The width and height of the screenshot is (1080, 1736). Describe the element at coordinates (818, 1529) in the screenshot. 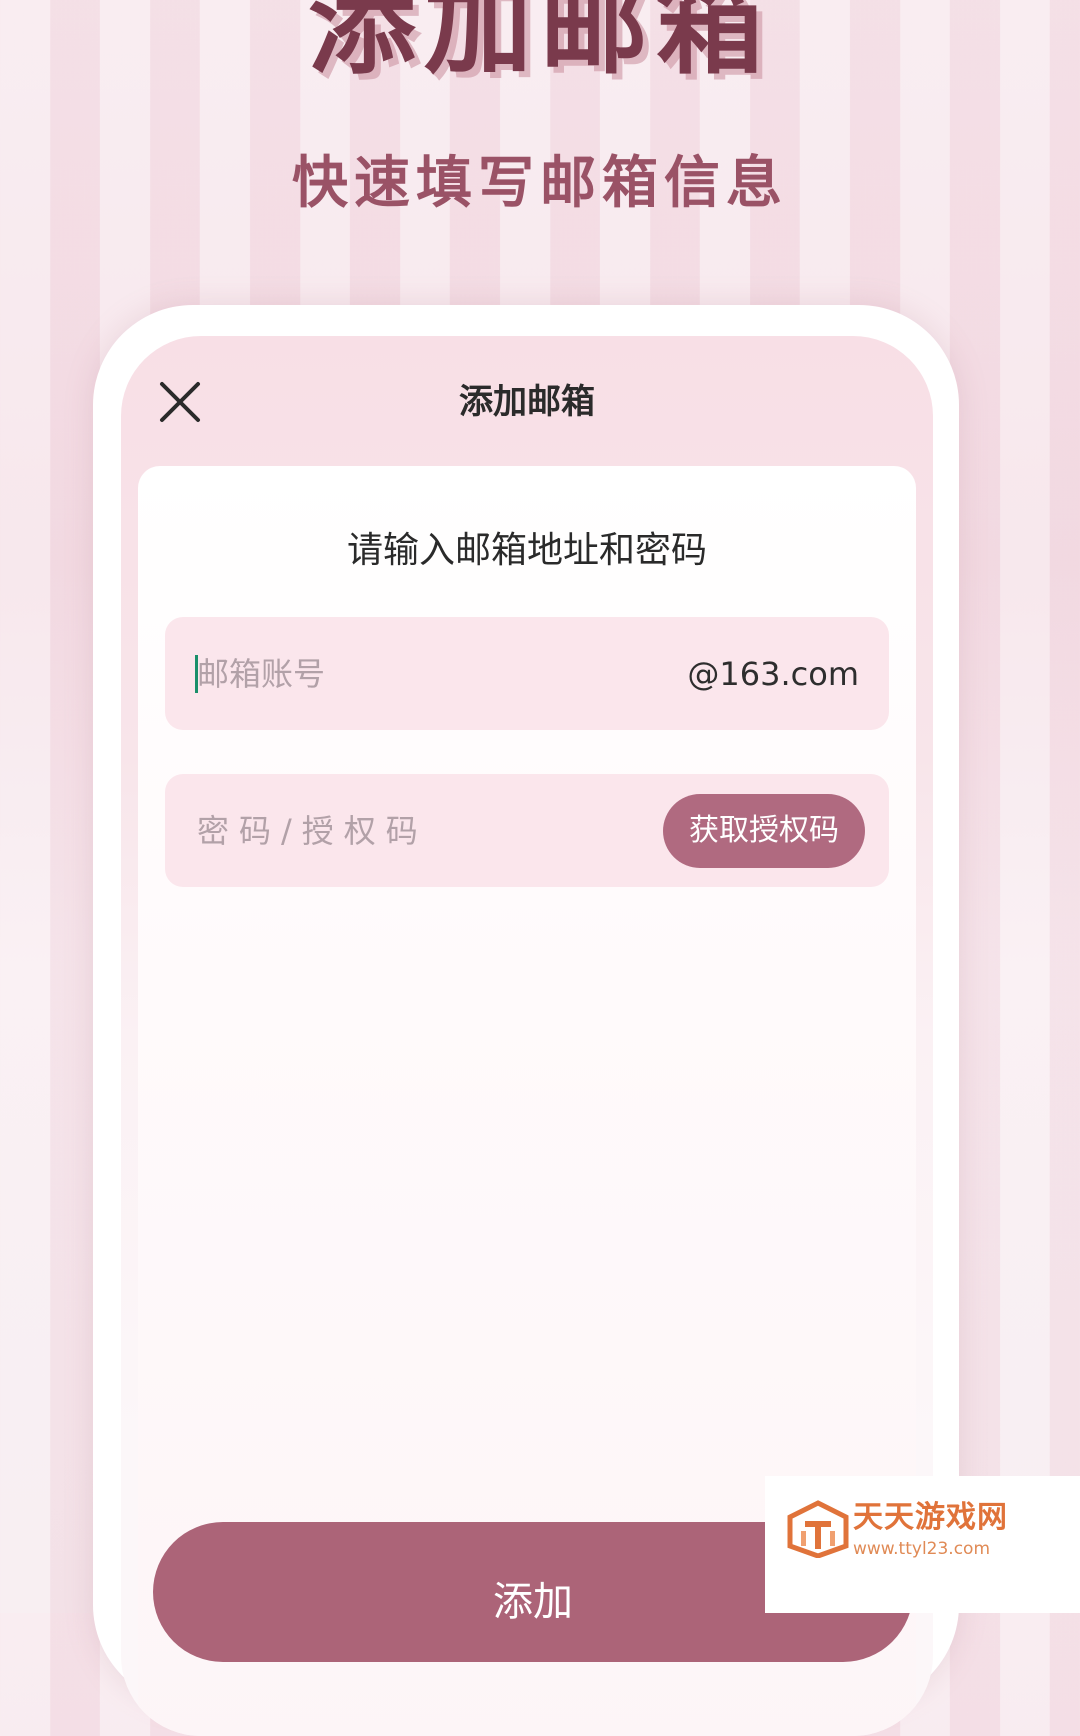

I see `watermark-logo-icon` at that location.